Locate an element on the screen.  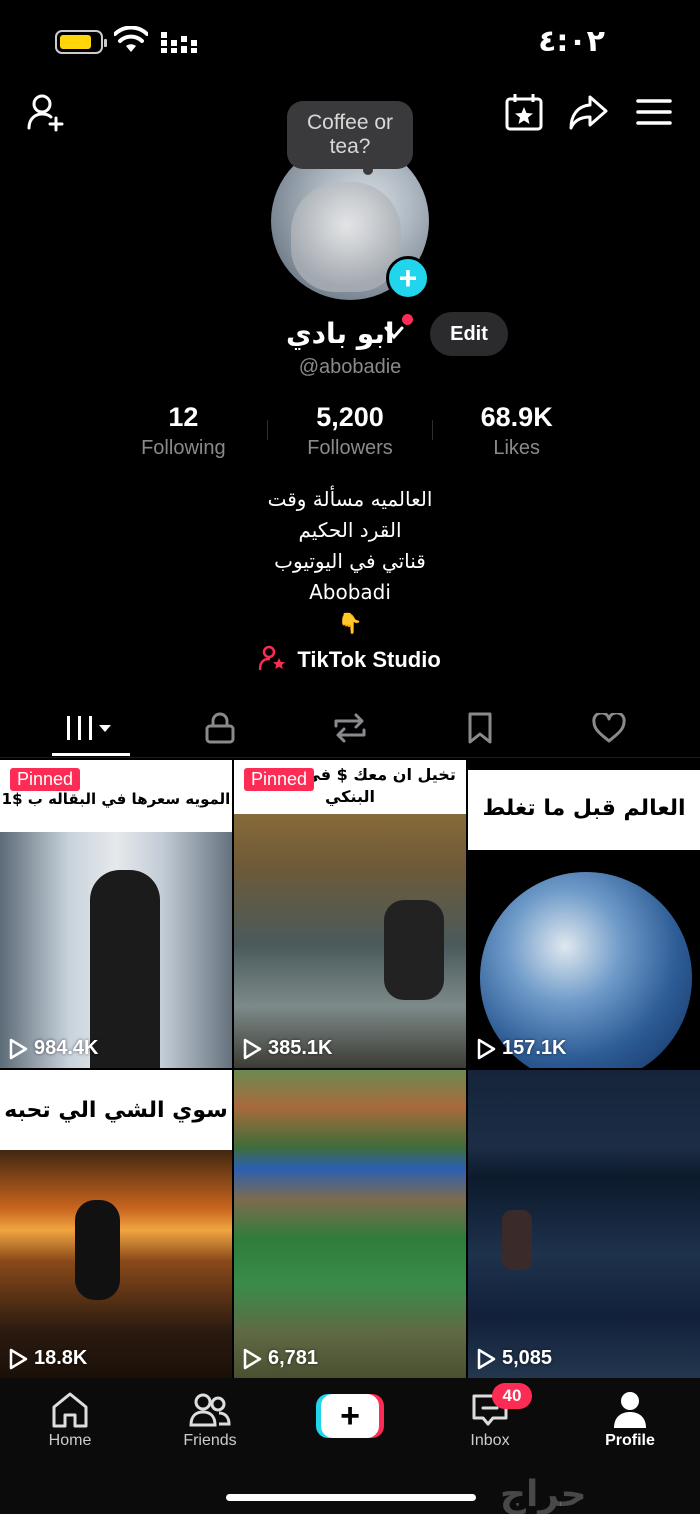
stat-followers: 5,200 Followers is located at coordinates (350, 432).